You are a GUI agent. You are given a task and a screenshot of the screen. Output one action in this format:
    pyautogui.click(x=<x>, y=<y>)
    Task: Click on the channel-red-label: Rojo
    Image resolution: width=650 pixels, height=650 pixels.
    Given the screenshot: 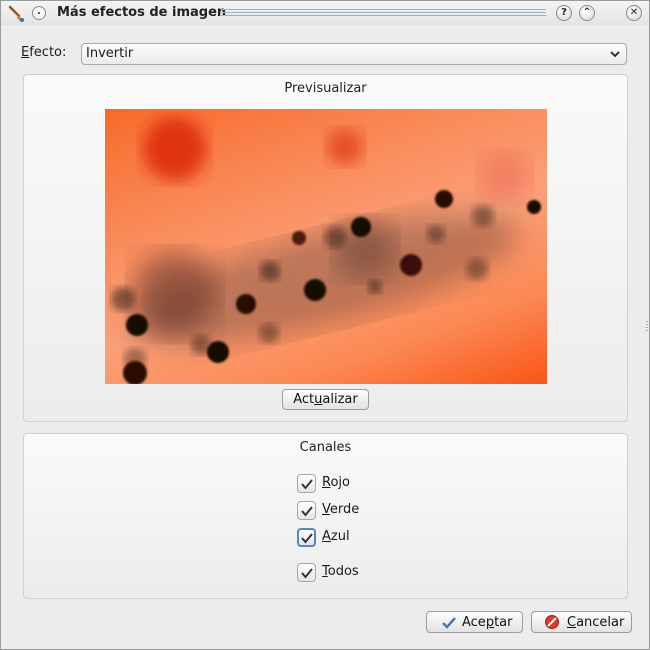 What is the action you would take?
    pyautogui.click(x=336, y=482)
    